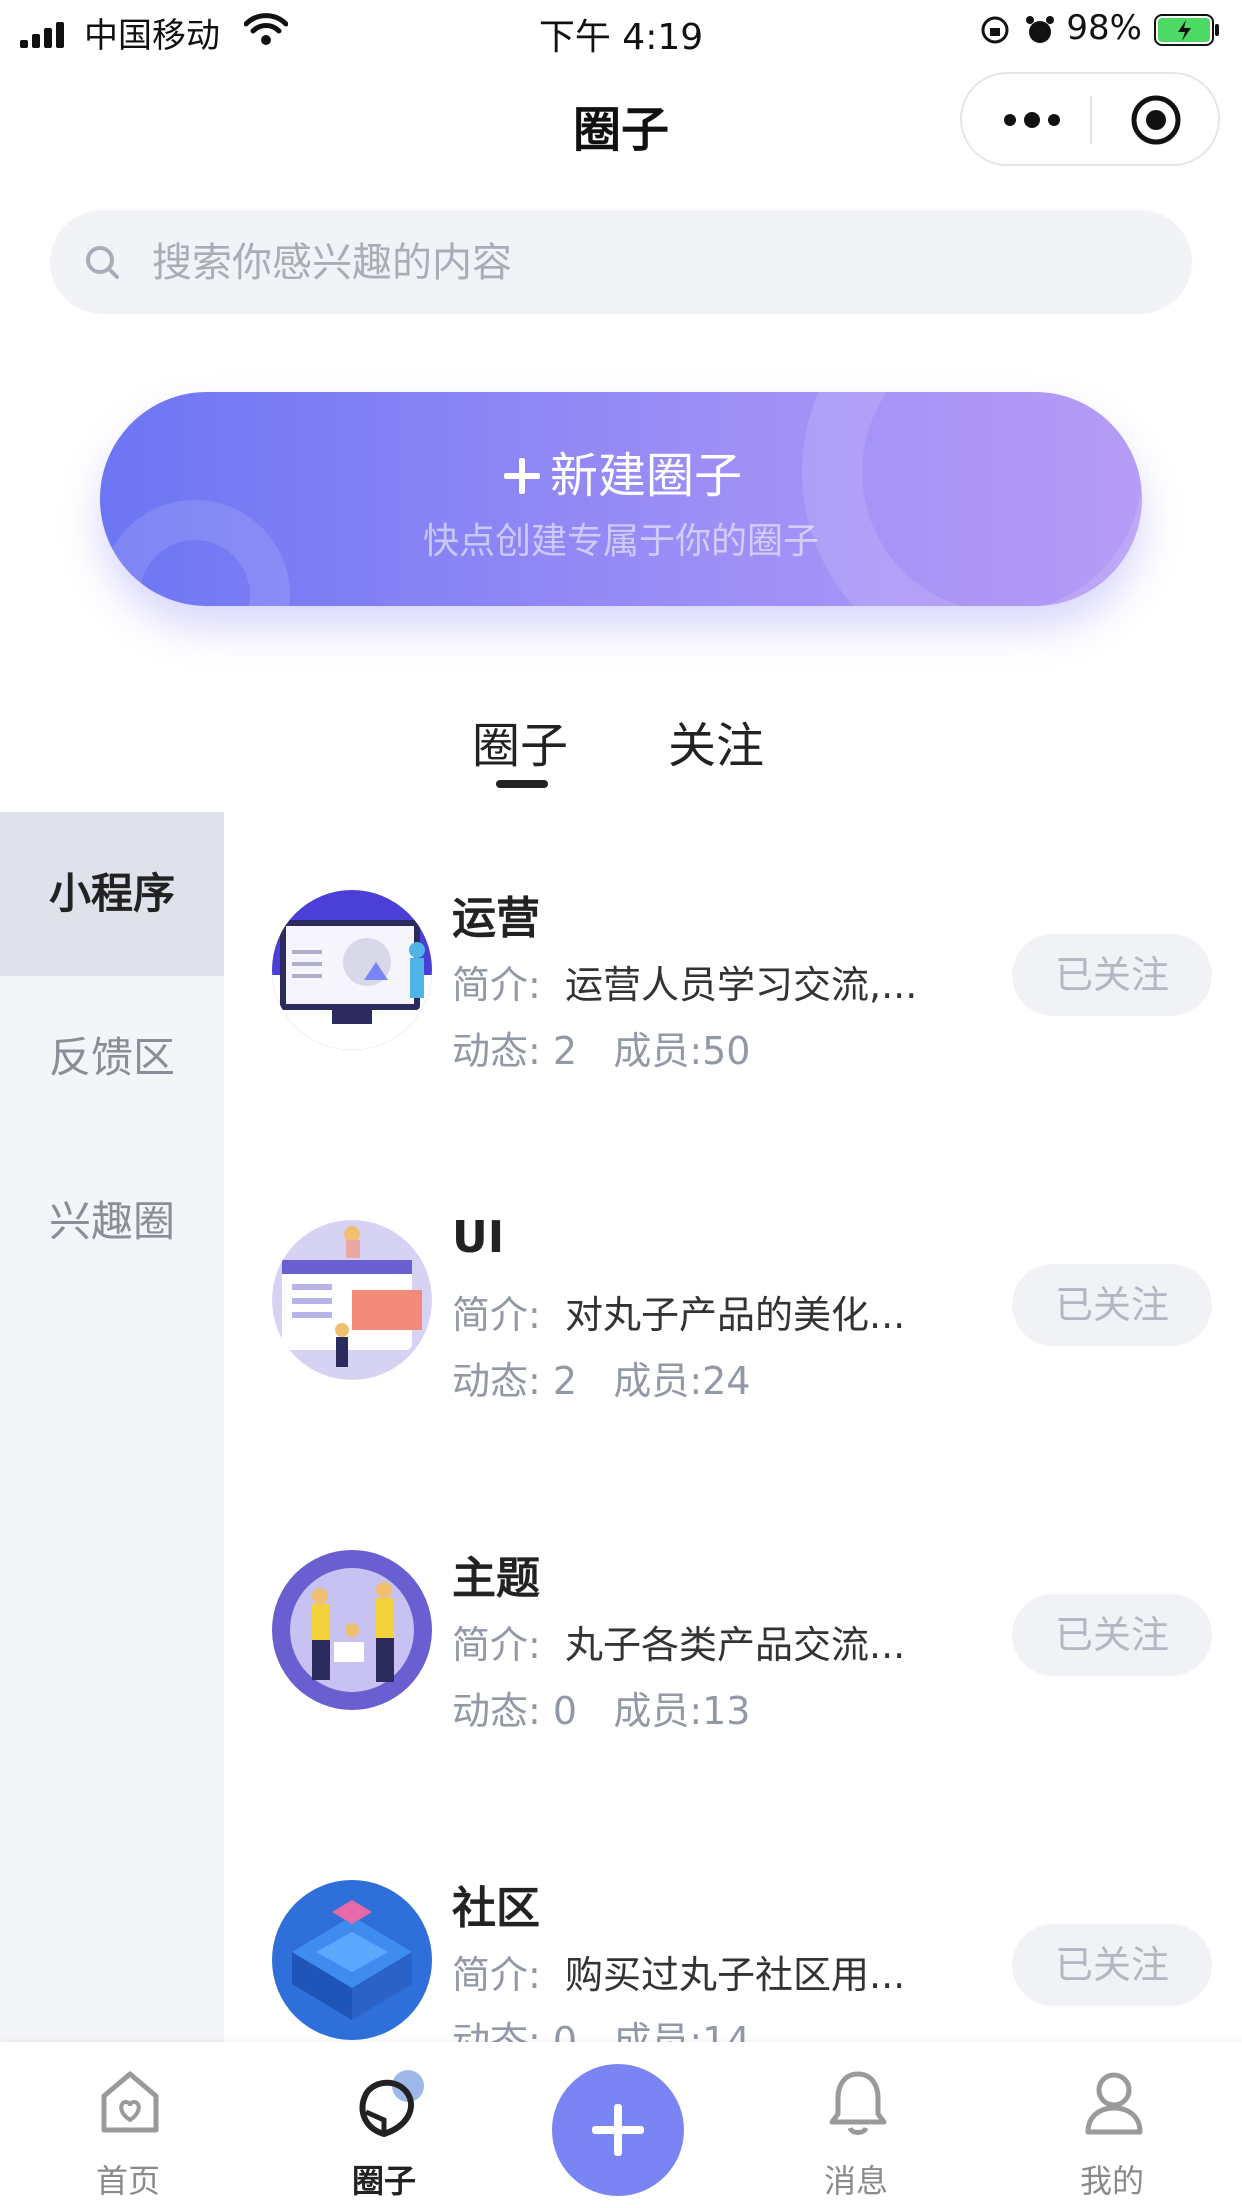  I want to click on capsule-divider, so click(1091, 120).